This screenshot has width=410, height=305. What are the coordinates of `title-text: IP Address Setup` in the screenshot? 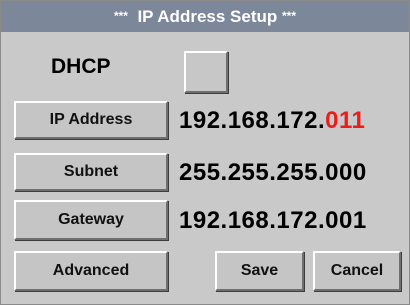 It's located at (207, 16).